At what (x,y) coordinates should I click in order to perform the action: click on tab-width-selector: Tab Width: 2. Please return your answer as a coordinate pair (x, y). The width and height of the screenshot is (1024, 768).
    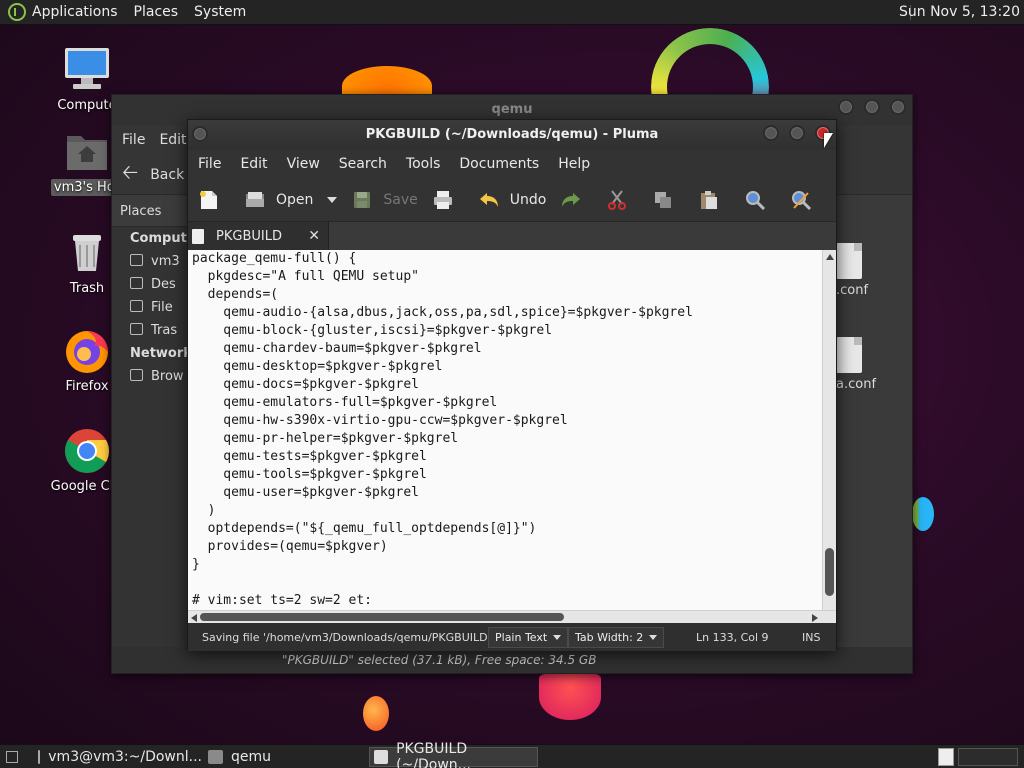
    Looking at the image, I should click on (616, 637).